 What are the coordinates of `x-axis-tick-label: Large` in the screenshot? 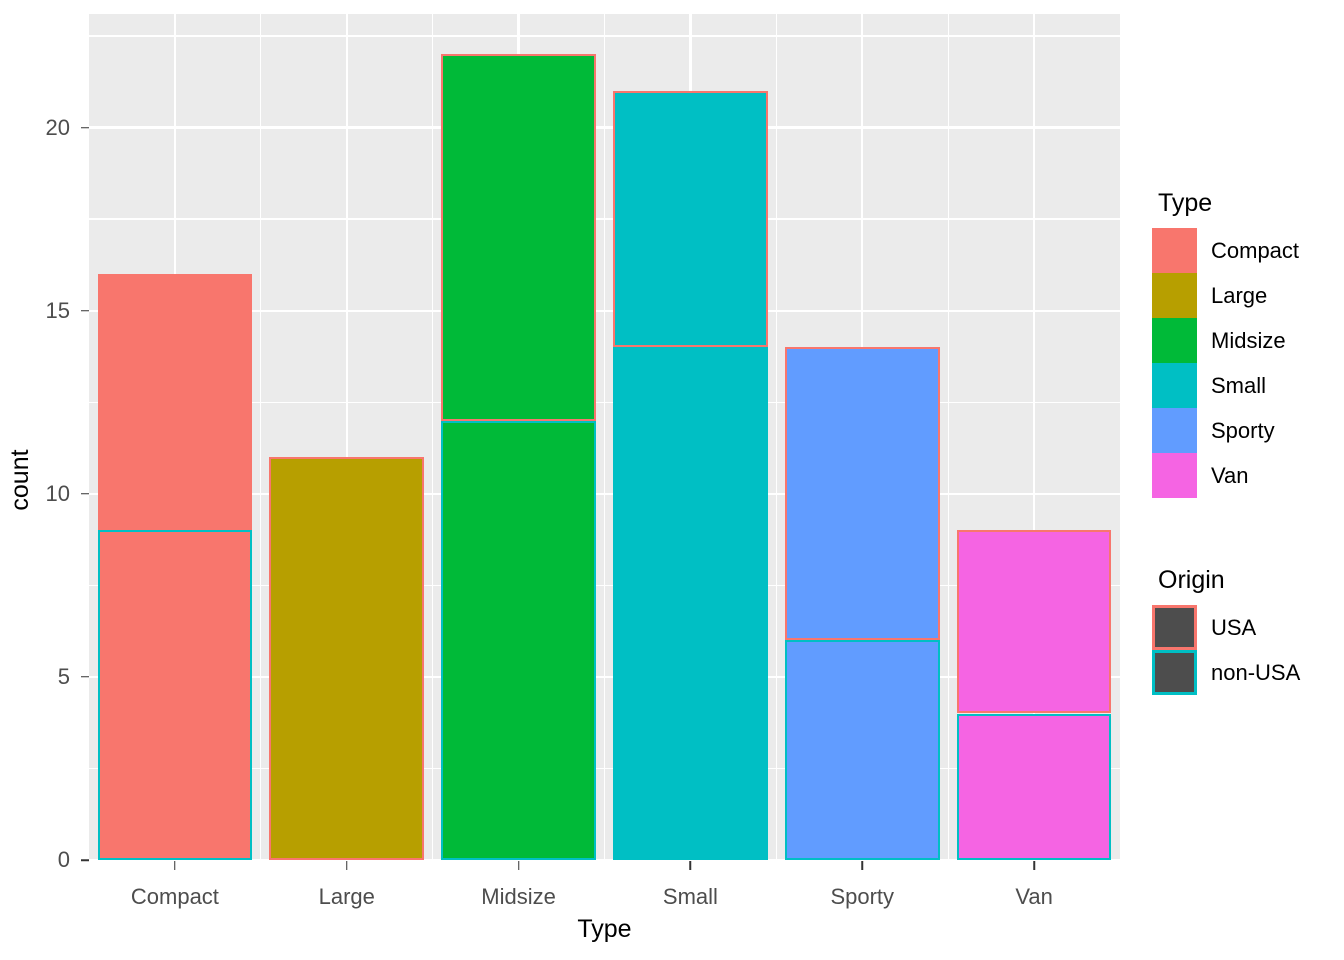 It's located at (346, 896).